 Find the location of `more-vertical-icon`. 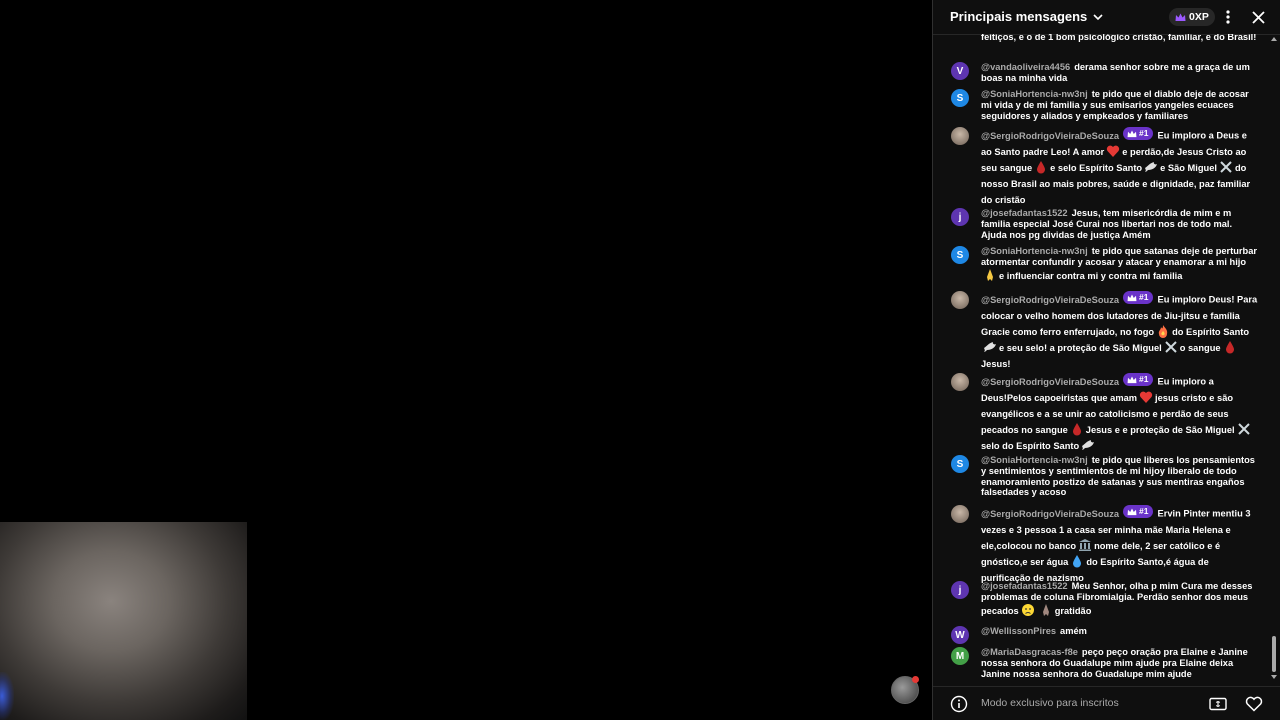

more-vertical-icon is located at coordinates (1228, 17).